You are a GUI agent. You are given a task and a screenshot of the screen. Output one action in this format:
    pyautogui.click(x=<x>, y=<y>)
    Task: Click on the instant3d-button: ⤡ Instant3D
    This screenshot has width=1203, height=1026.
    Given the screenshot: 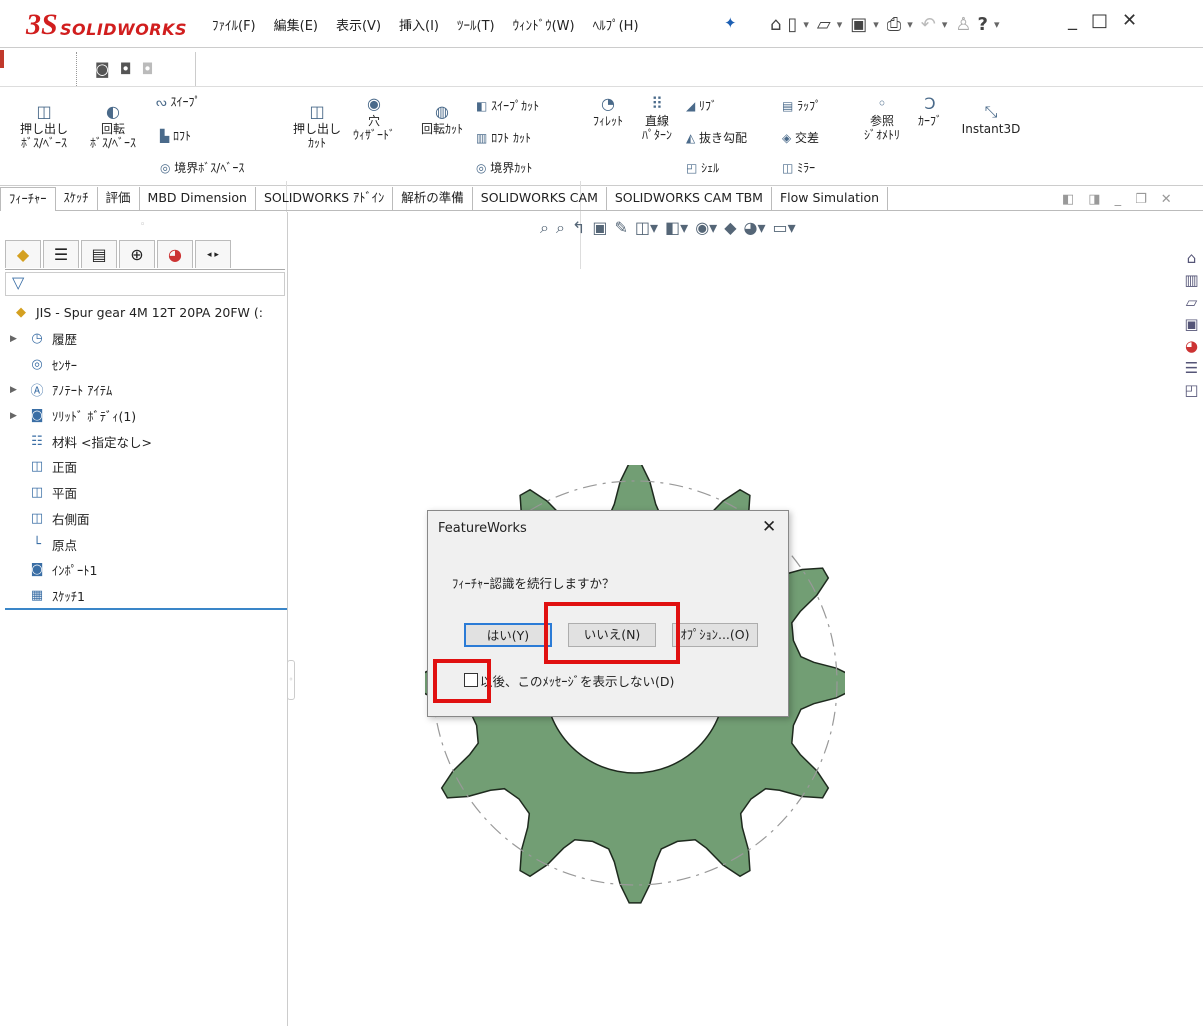 What is the action you would take?
    pyautogui.click(x=991, y=120)
    